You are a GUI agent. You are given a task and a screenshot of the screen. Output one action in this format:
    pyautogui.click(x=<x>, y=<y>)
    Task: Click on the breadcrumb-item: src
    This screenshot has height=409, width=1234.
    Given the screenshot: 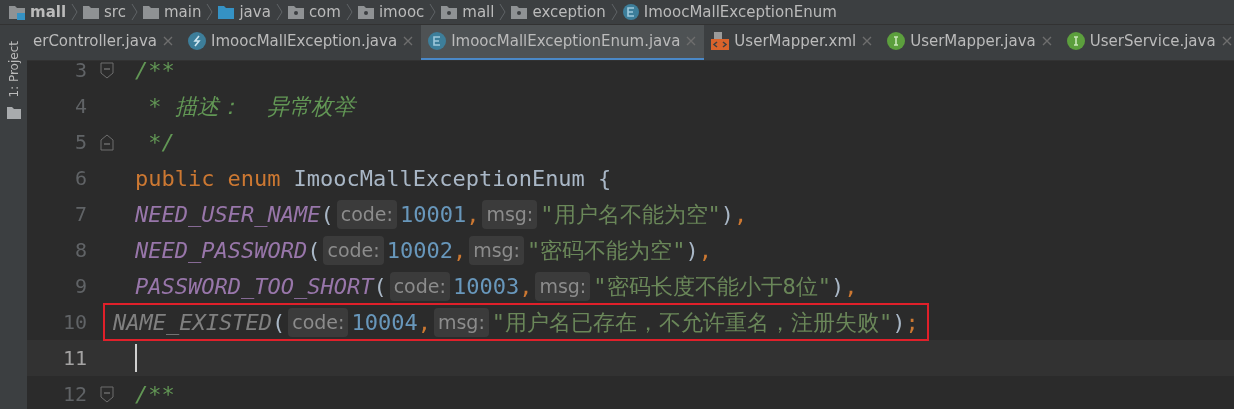 What is the action you would take?
    pyautogui.click(x=115, y=12)
    